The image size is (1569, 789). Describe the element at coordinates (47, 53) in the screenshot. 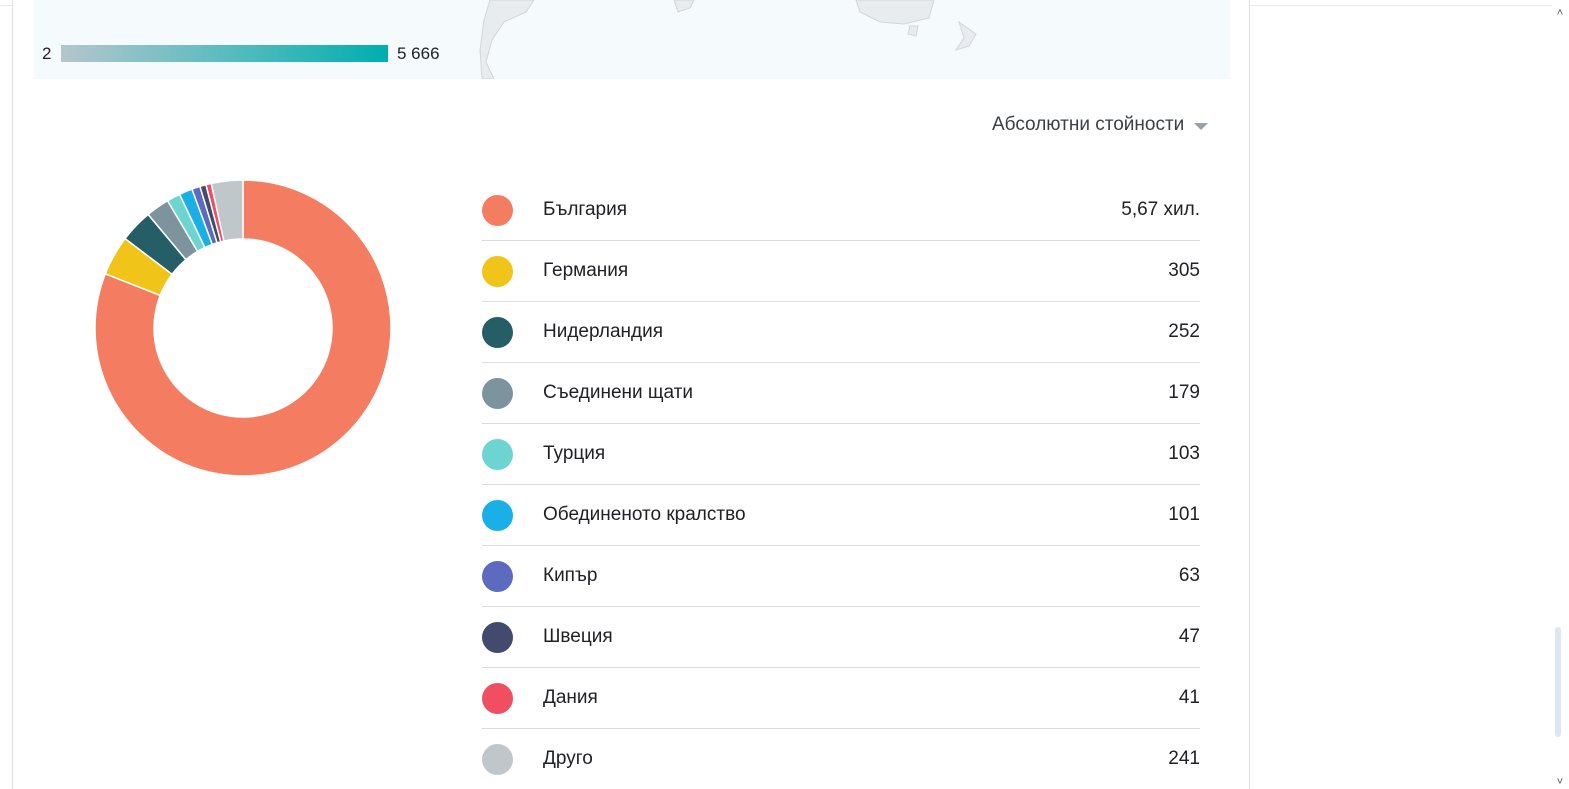

I see `scale-min-label: 2` at that location.